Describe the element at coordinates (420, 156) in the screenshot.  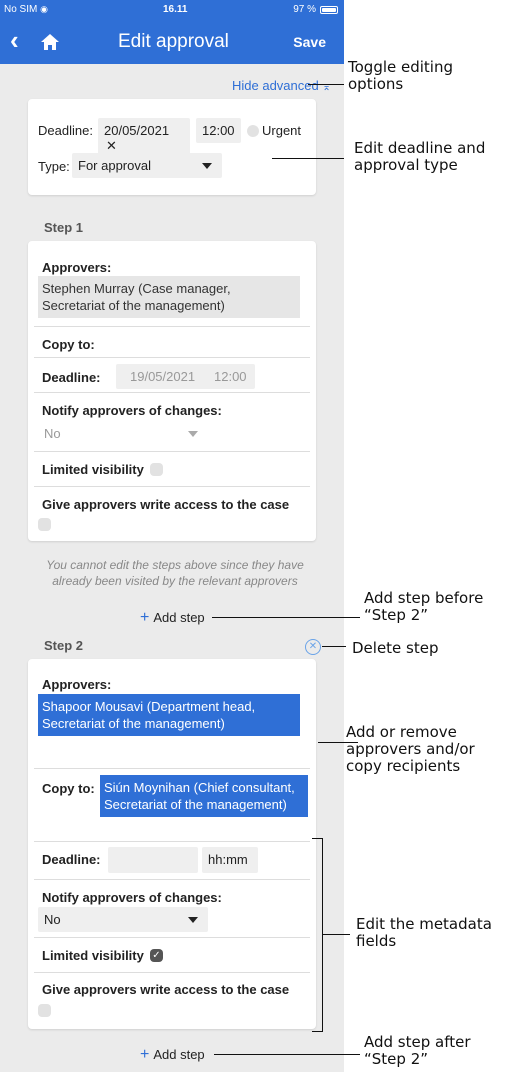
I see `annotation-edit-deadline: Edit deadline and approval type` at that location.